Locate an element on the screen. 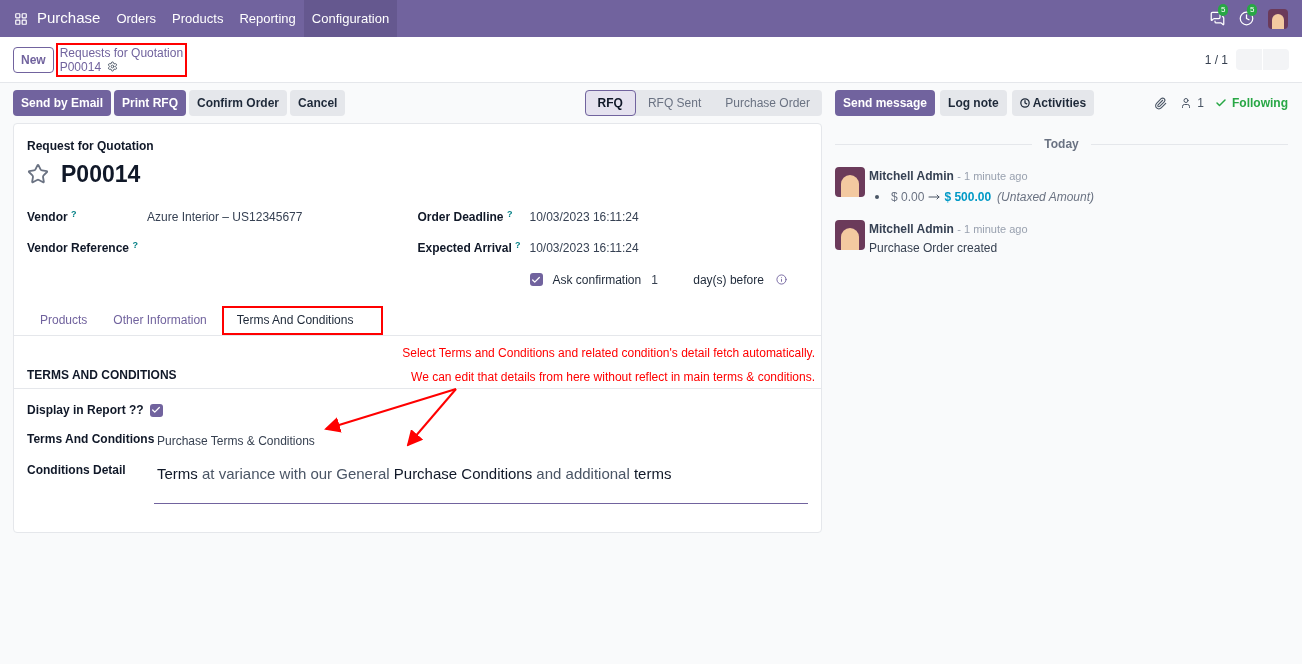  field-label: Vendor $^{?}$ is located at coordinates (52, 217).